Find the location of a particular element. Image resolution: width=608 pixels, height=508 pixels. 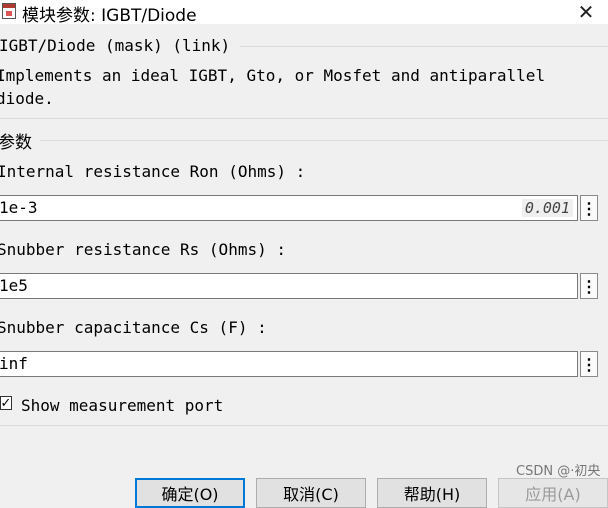

cs-label: Snubber capacitance Cs (F) : is located at coordinates (133, 327).